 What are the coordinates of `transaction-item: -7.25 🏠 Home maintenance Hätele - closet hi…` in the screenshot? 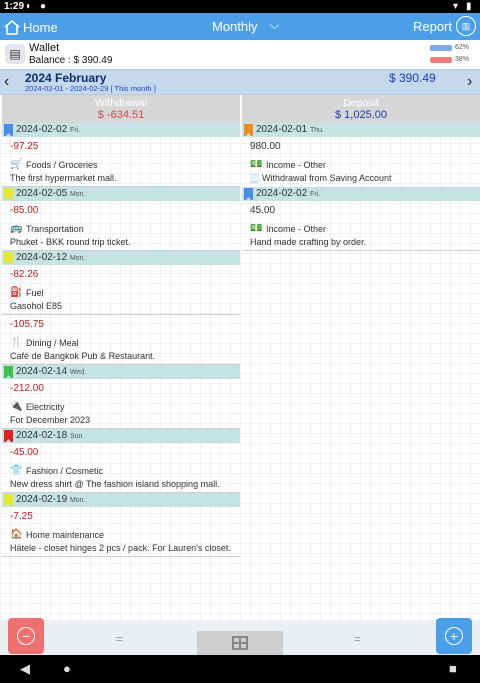 It's located at (121, 532).